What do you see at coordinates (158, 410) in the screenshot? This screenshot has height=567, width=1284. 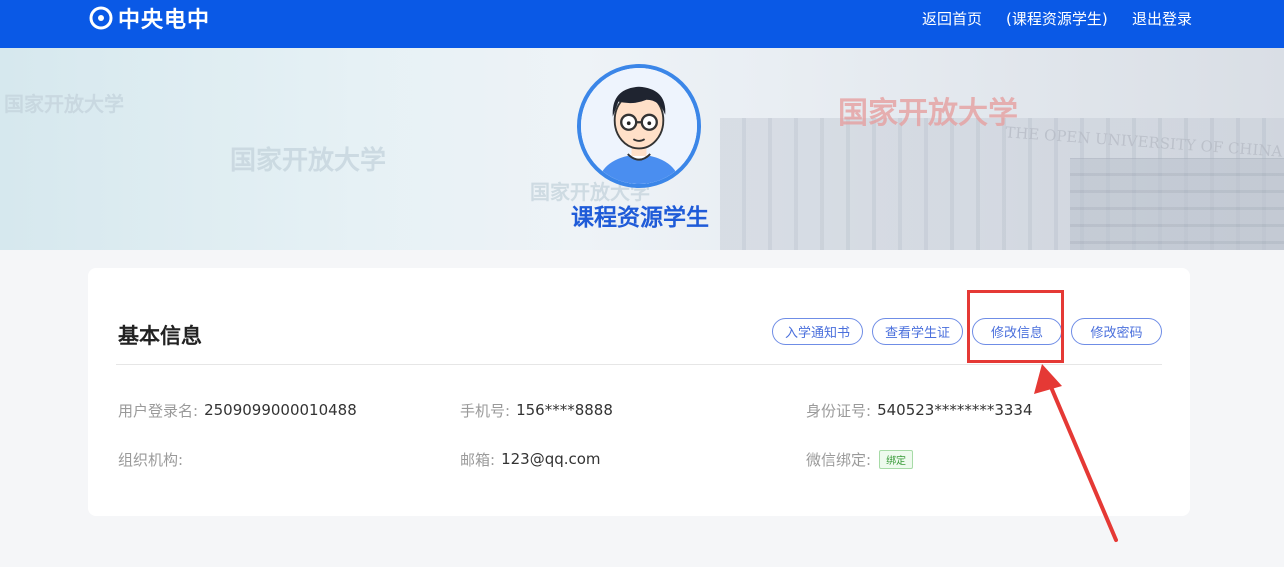 I see `field-label: 用户登录名:` at bounding box center [158, 410].